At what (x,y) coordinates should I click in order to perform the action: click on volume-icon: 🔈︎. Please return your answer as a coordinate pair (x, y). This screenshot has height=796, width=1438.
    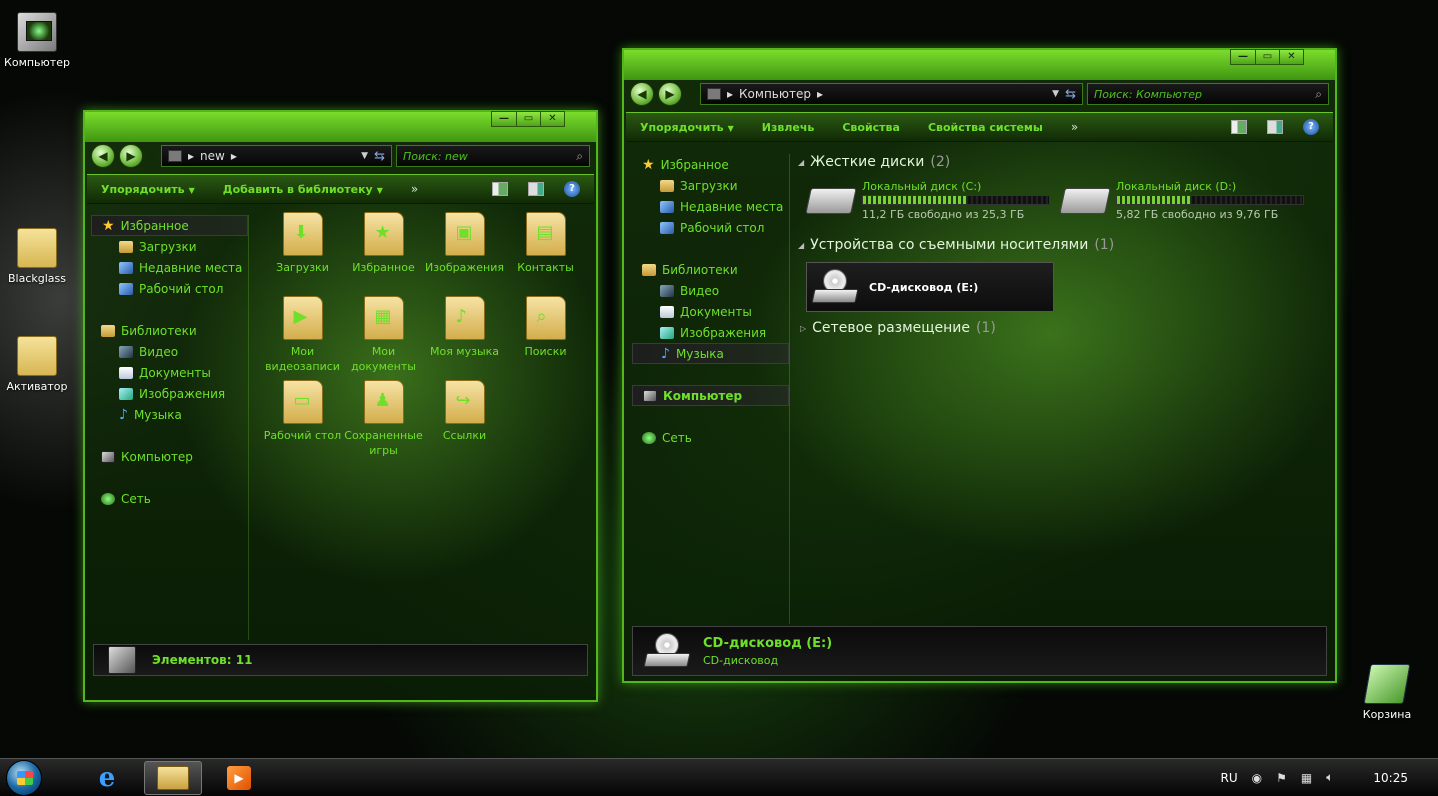
    Looking at the image, I should click on (1329, 777).